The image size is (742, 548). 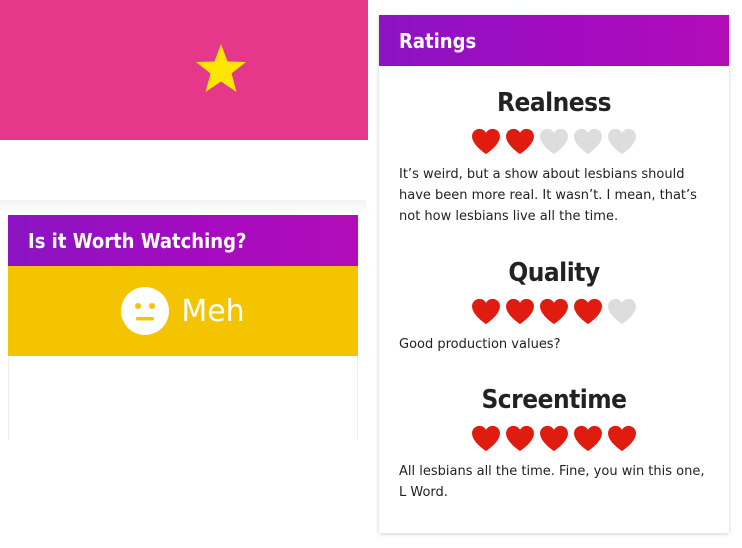 I want to click on neutral-face-icon, so click(x=145, y=311).